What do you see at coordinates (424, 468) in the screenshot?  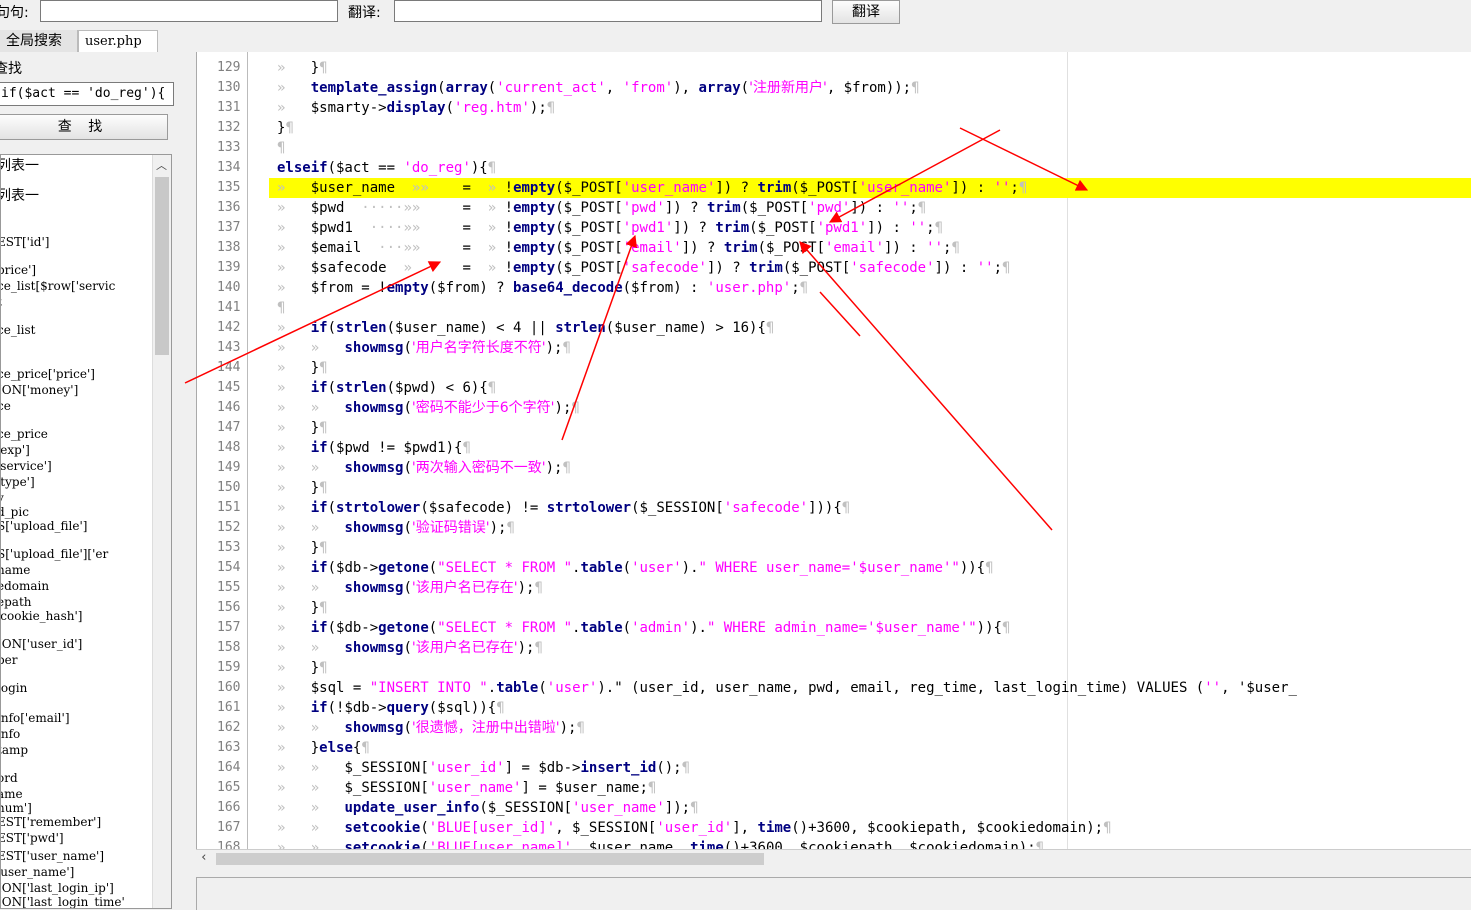 I see `code-line: » » showmsg('两次输入密码不一致');¶` at bounding box center [424, 468].